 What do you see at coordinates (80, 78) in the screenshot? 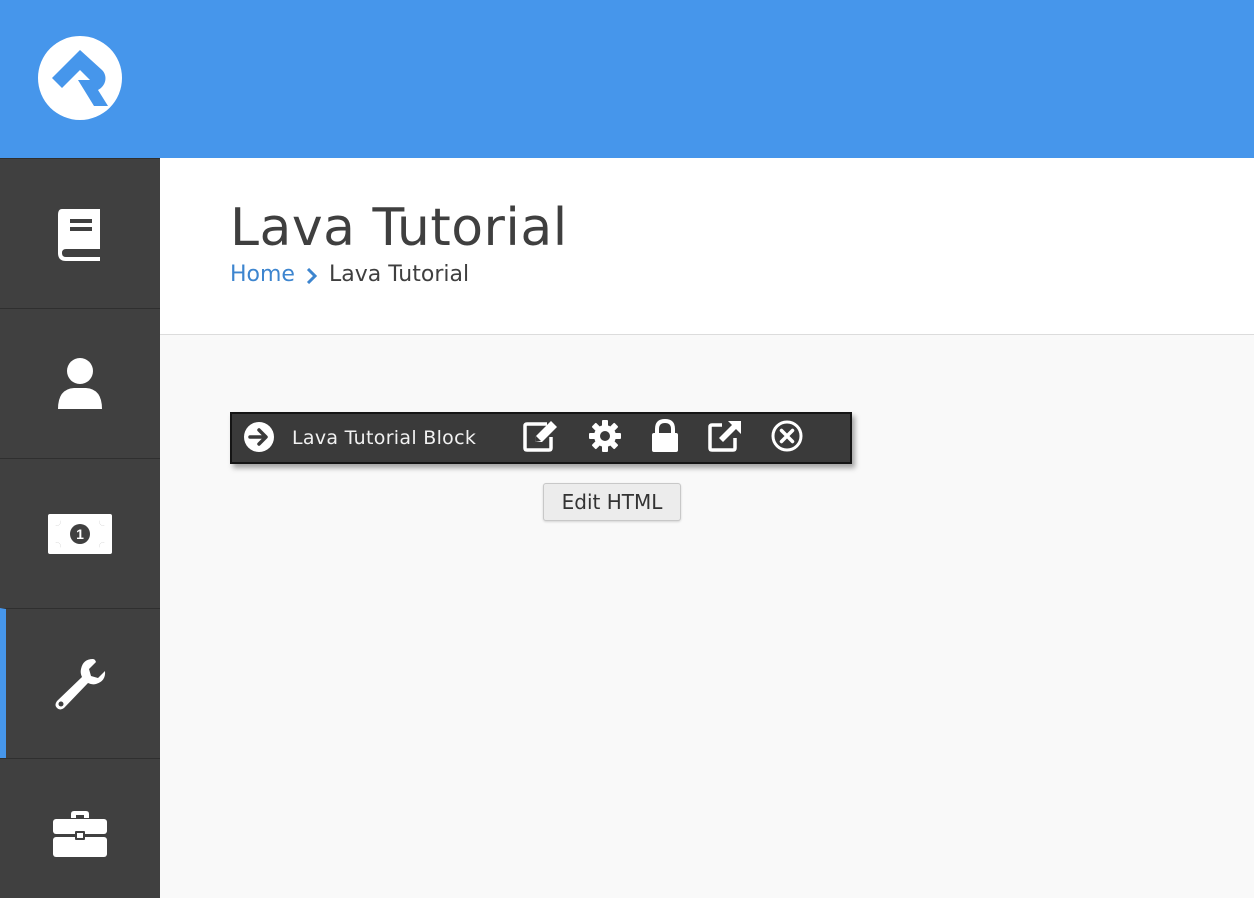
I see `rock-logo` at bounding box center [80, 78].